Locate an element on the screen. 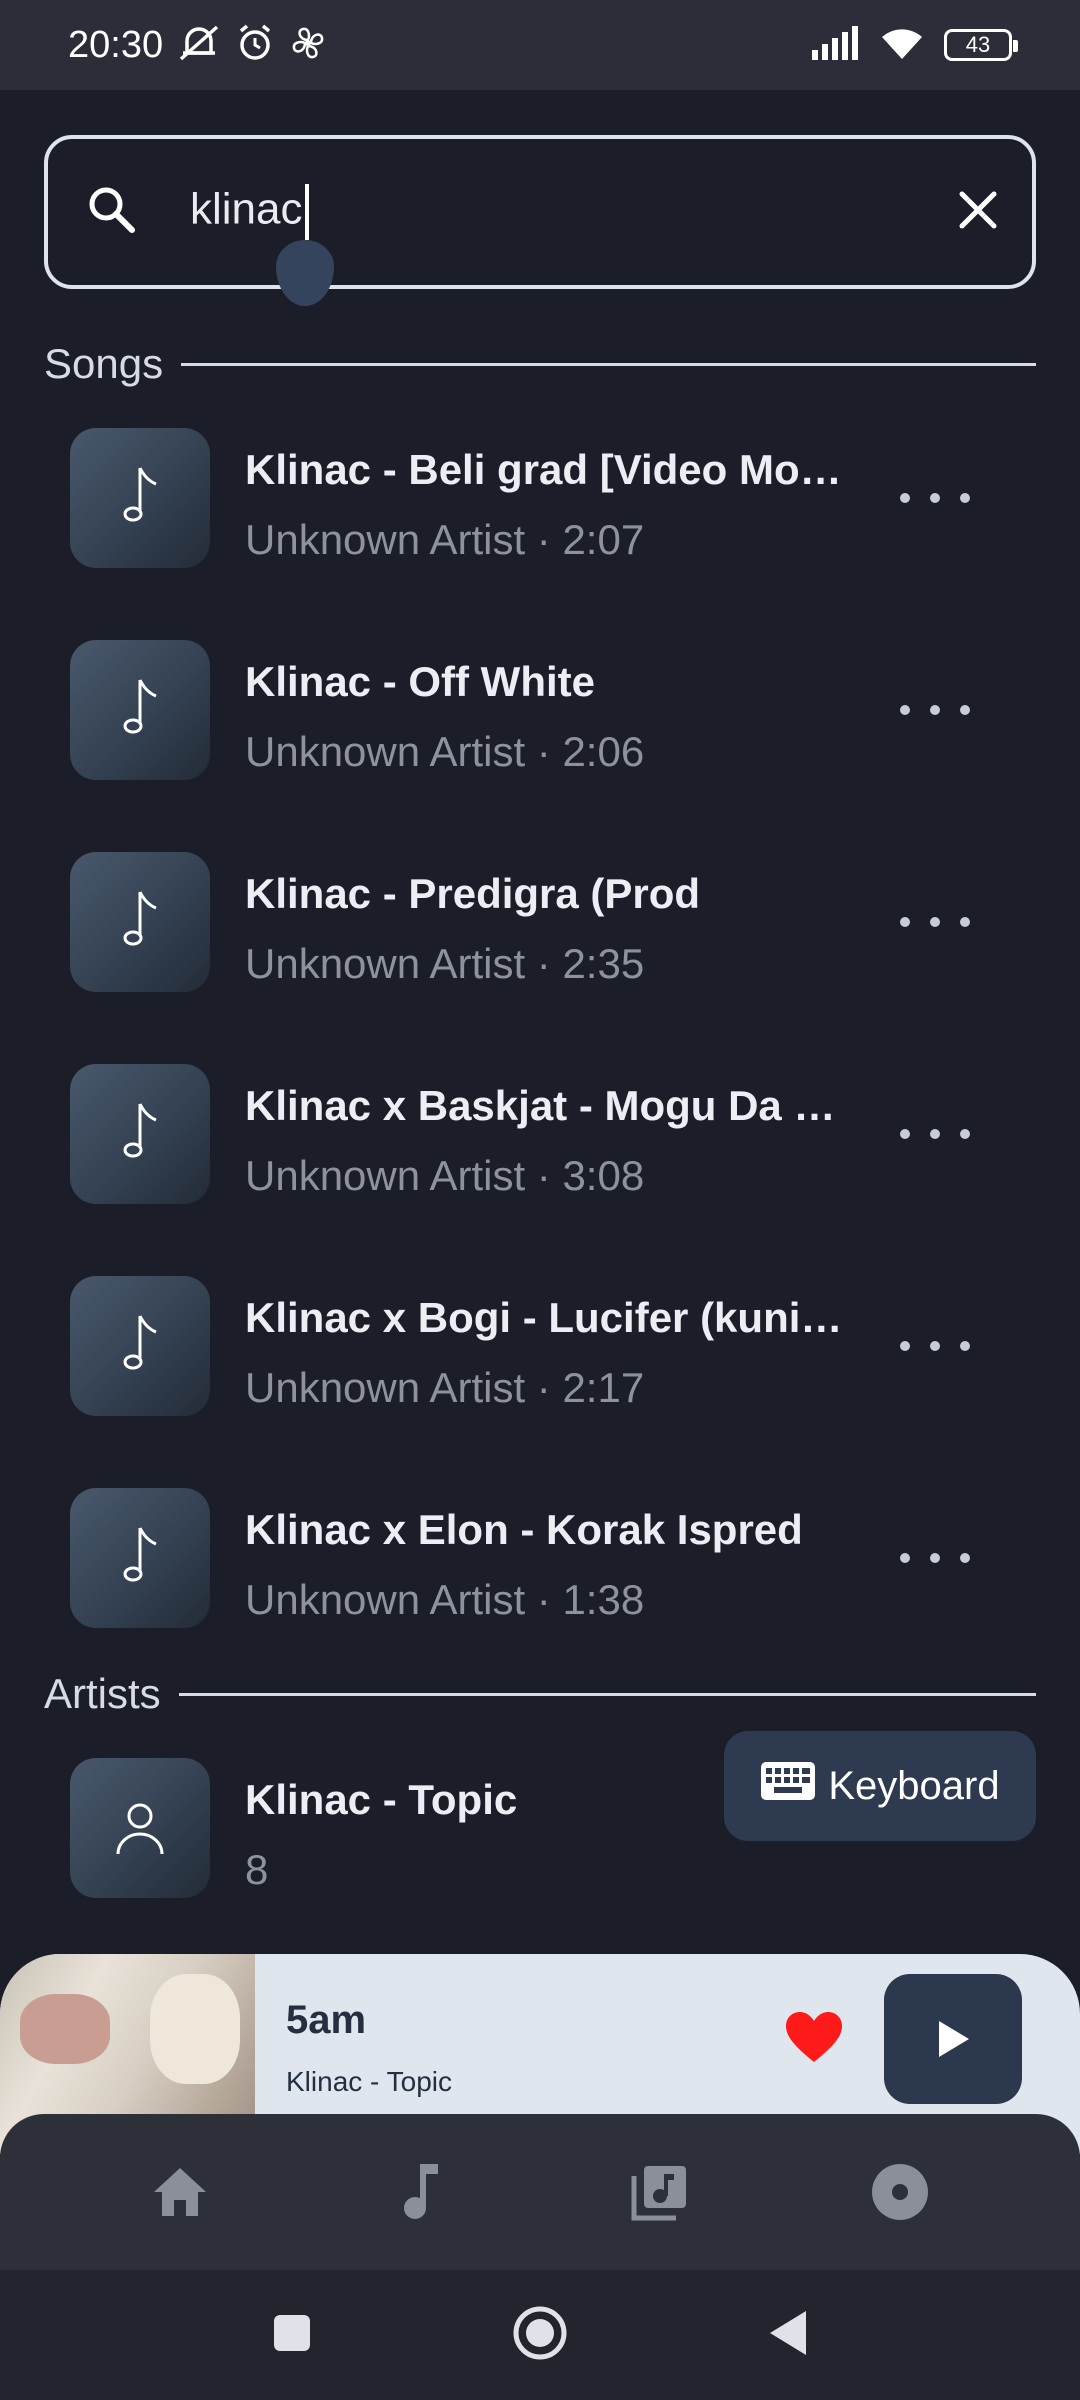 The width and height of the screenshot is (1080, 2400). search-icon is located at coordinates (112, 212).